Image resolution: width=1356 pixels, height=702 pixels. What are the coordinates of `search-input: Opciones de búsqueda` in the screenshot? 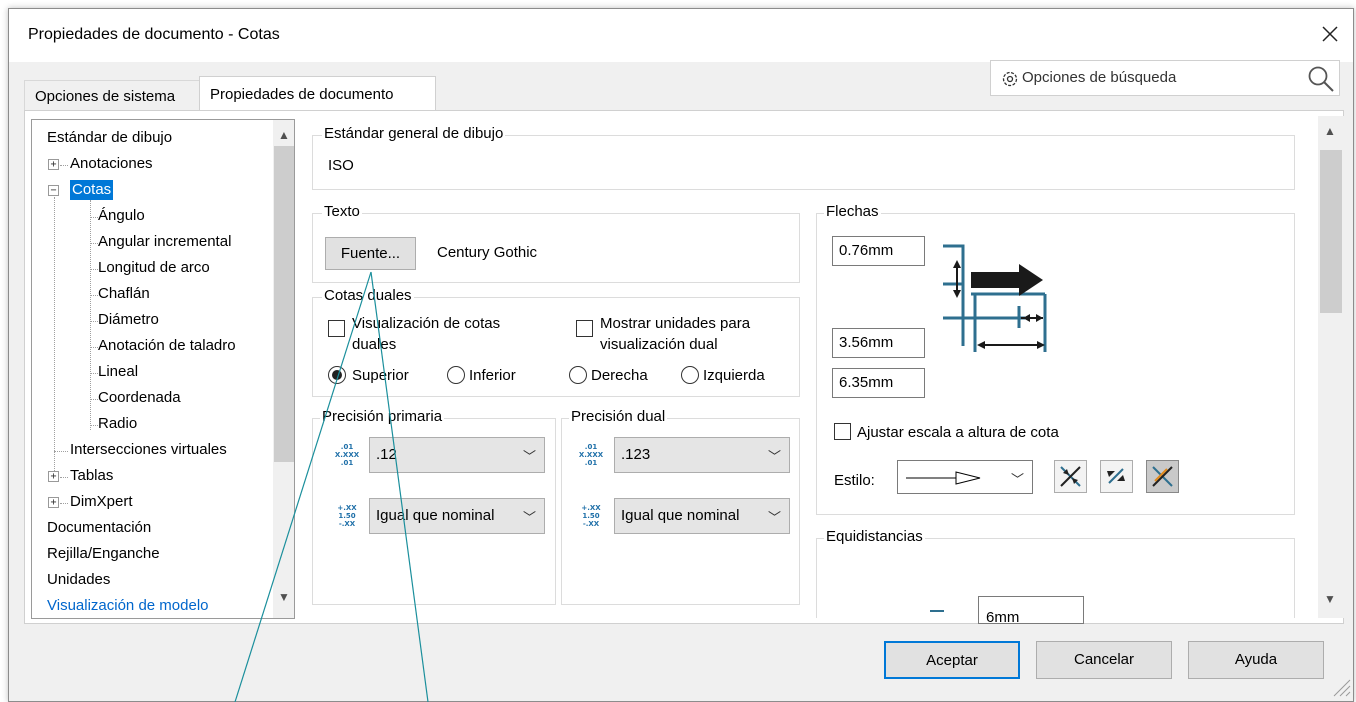 It's located at (1099, 77).